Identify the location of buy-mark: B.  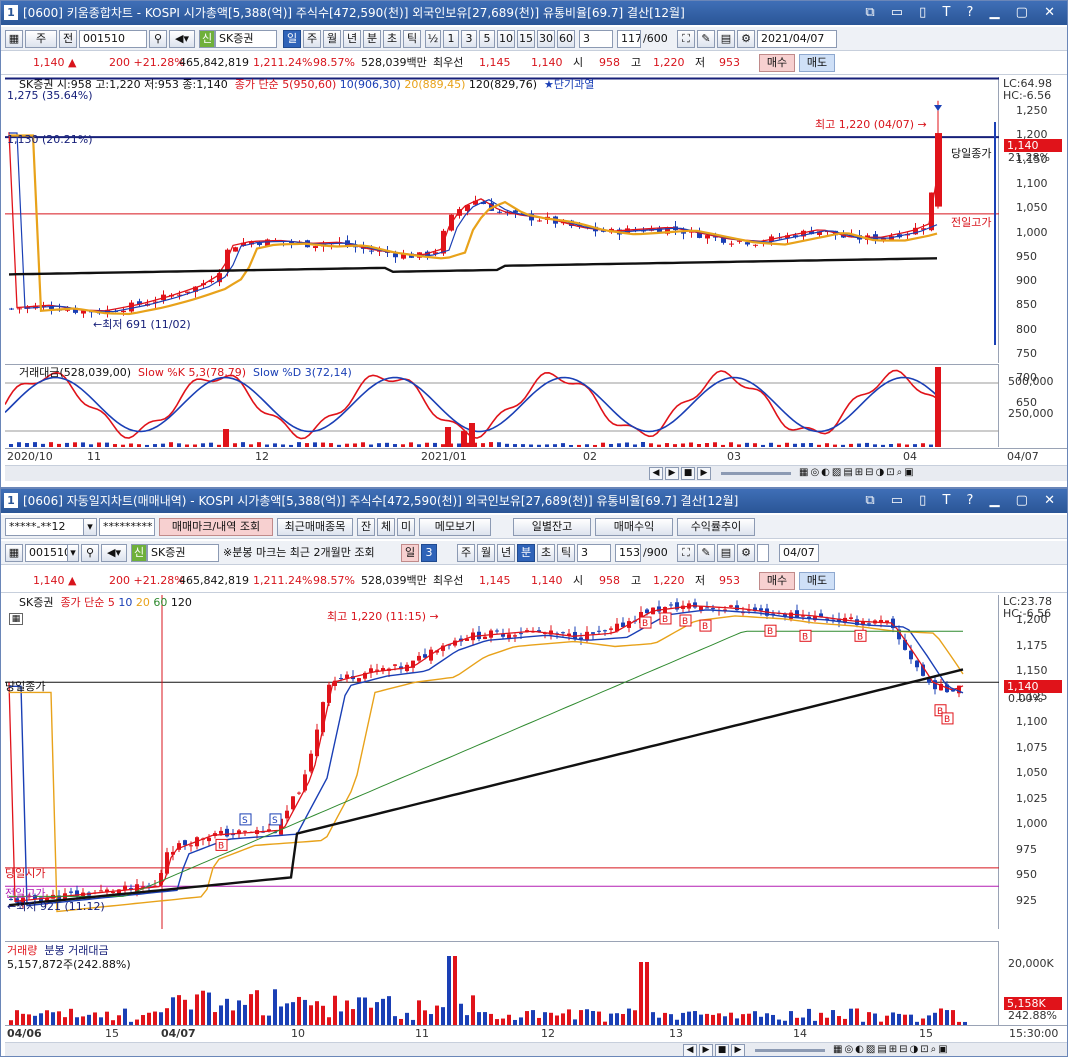
(947, 718).